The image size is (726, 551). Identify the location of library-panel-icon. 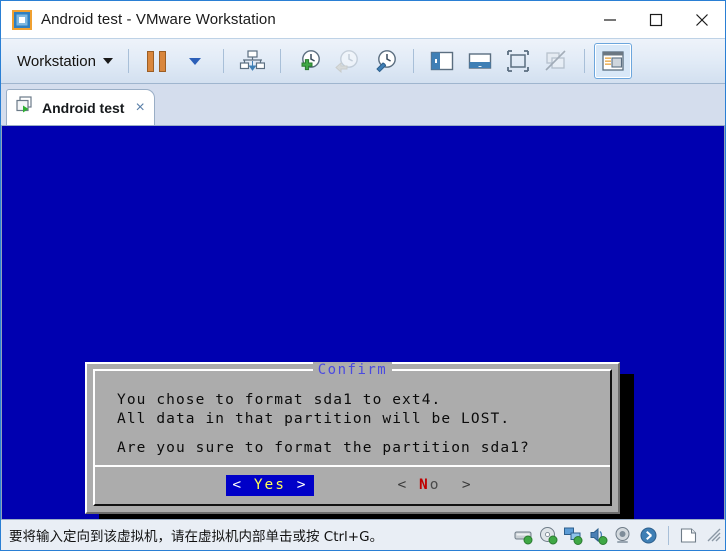
(442, 61).